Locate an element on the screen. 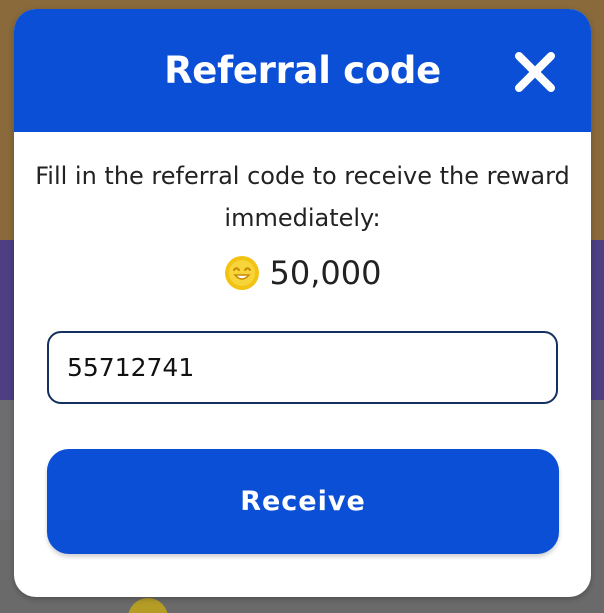 The height and width of the screenshot is (613, 604). coin-icon is located at coordinates (242, 273).